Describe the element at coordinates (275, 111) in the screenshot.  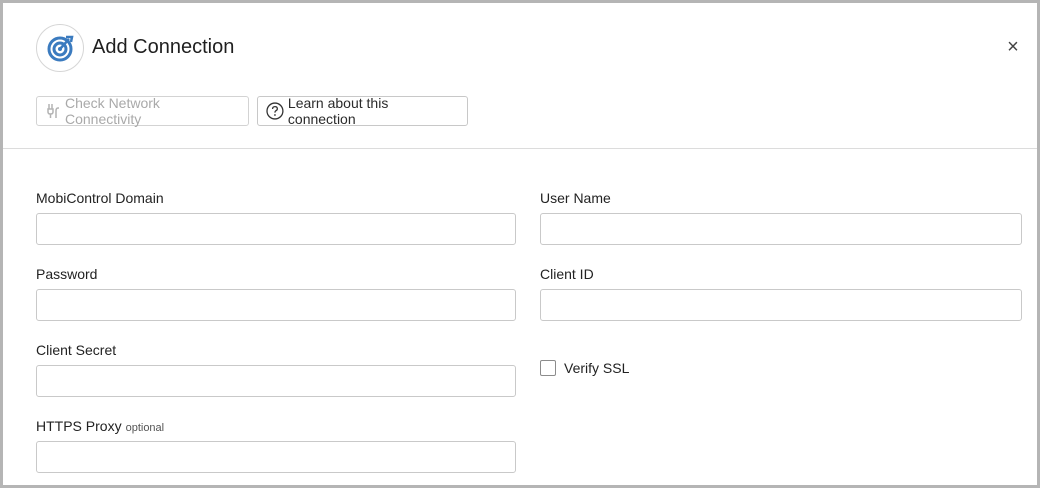
I see `help-circle-icon` at that location.